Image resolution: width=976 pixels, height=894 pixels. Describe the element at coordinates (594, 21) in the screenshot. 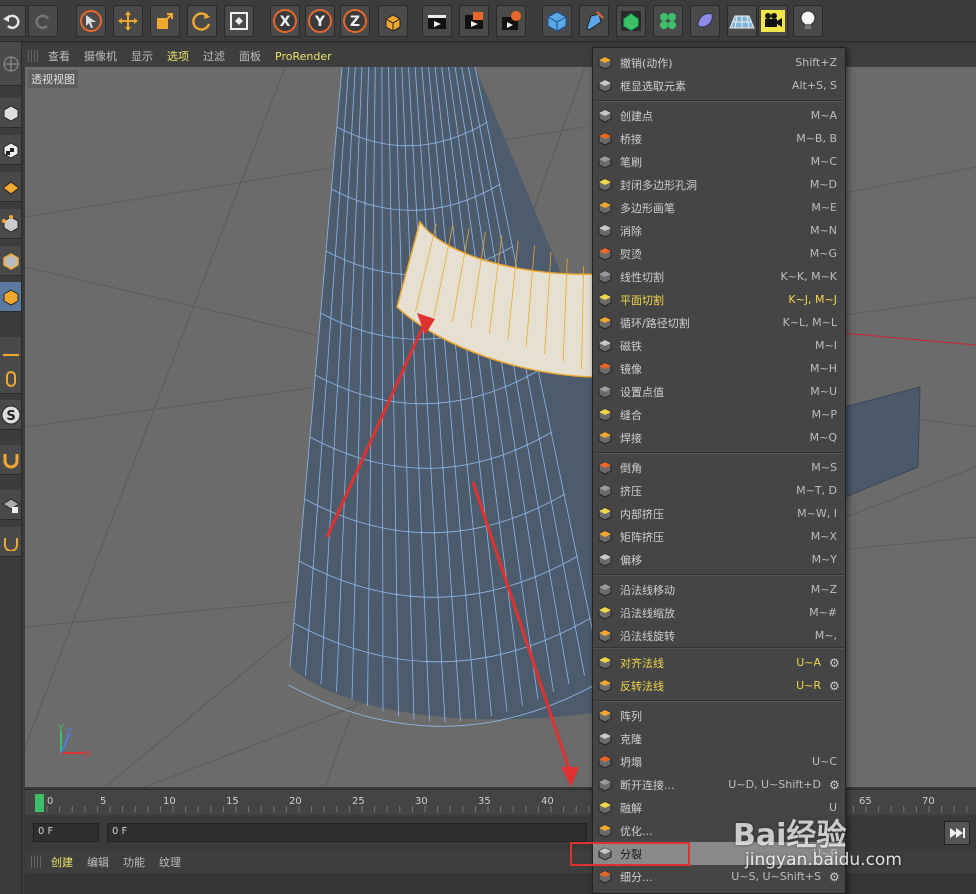

I see `pen-icon` at that location.